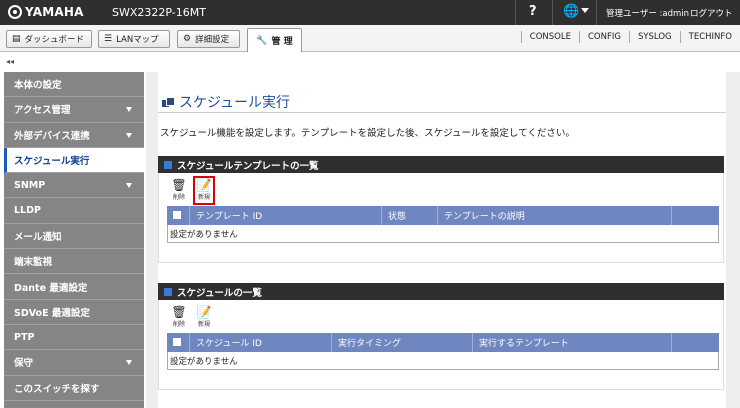 The height and width of the screenshot is (408, 740). What do you see at coordinates (54, 40) in the screenshot?
I see `dashboard-label: ダッシュボード` at bounding box center [54, 40].